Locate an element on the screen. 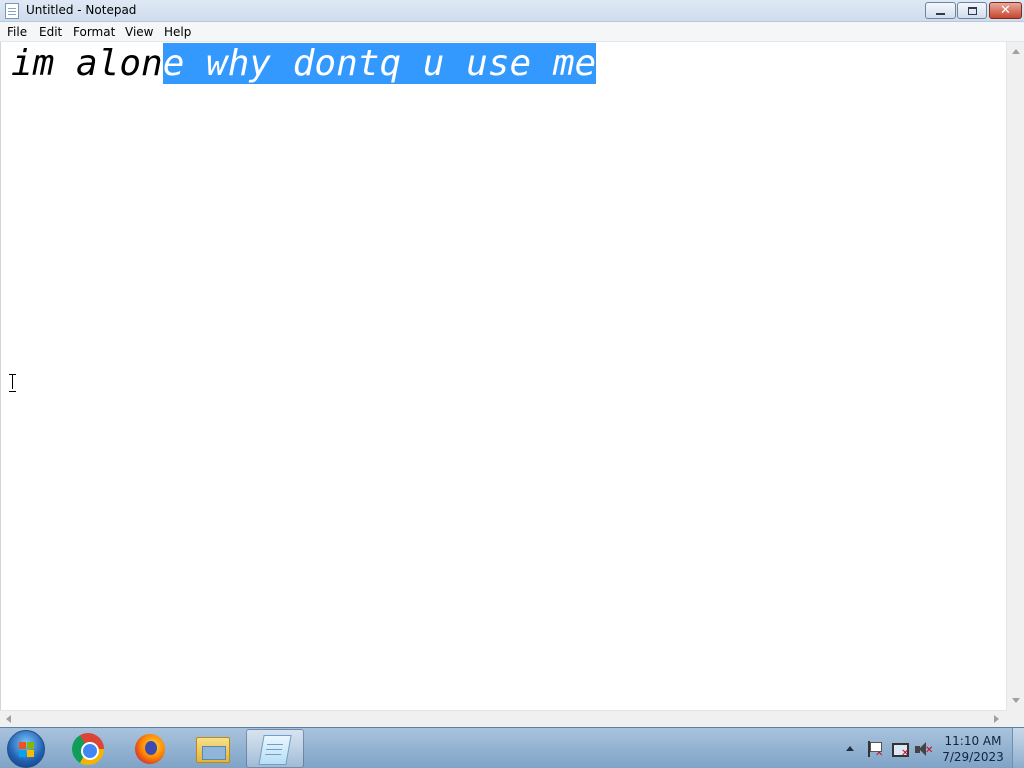 Image resolution: width=1024 pixels, height=768 pixels. notepad-app-icon is located at coordinates (12, 11).